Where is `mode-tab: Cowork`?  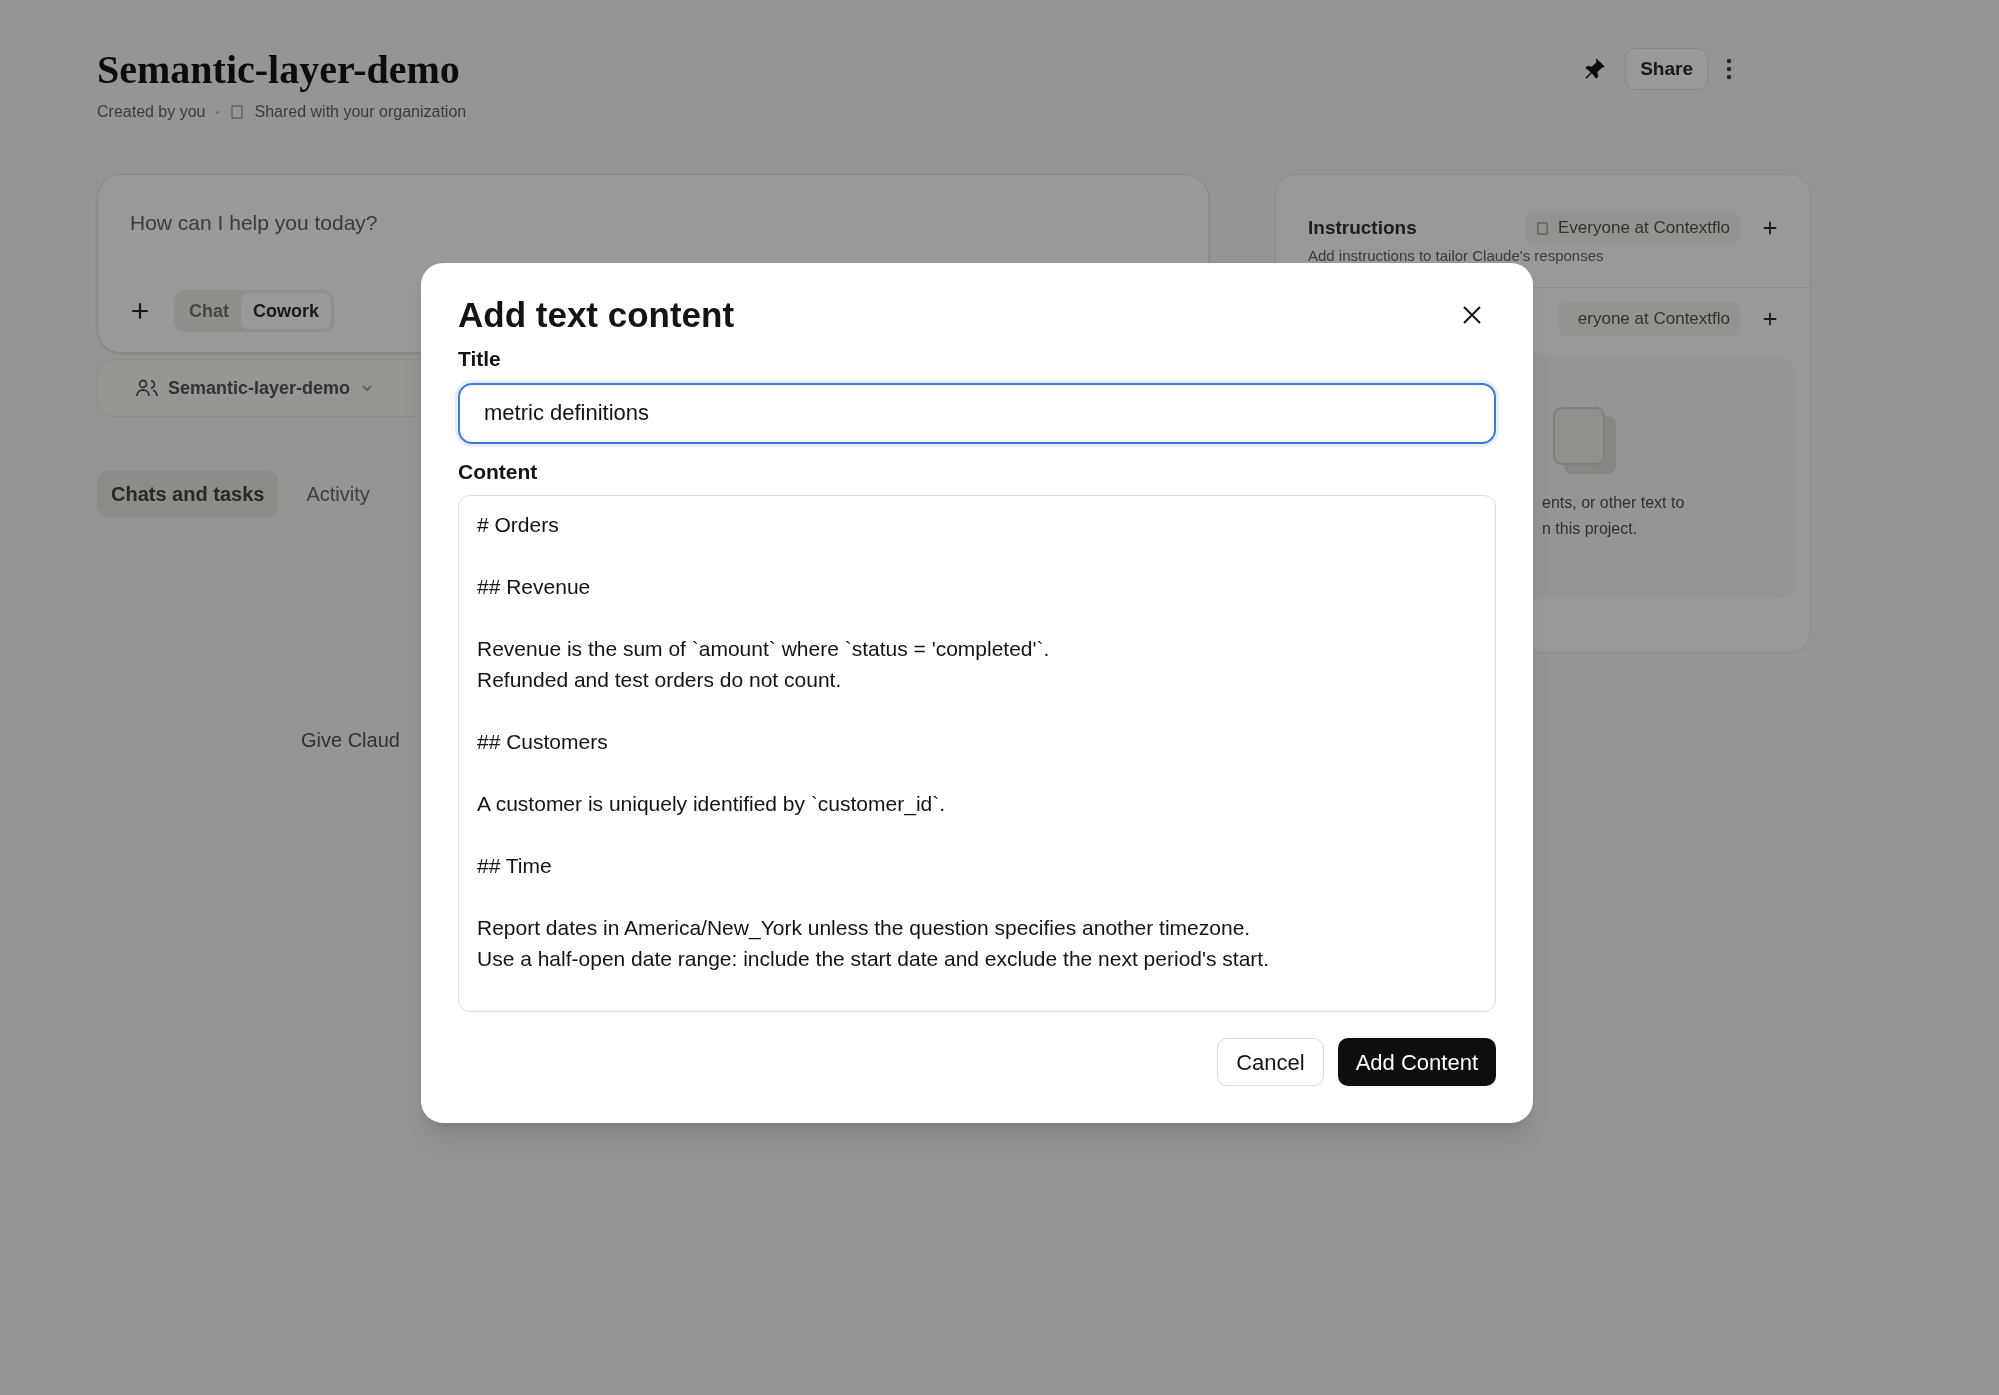
mode-tab: Cowork is located at coordinates (286, 311).